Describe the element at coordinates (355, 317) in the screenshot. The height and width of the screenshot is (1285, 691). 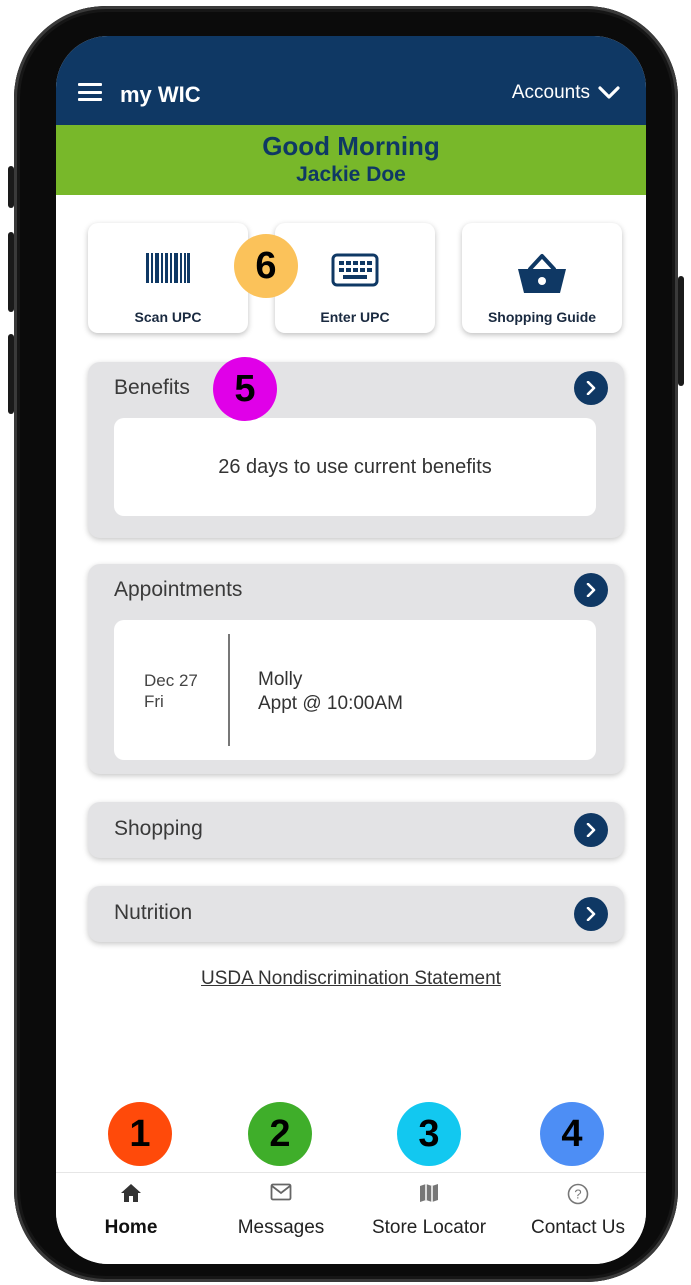
I see `enter-upc-label: Enter UPC` at that location.